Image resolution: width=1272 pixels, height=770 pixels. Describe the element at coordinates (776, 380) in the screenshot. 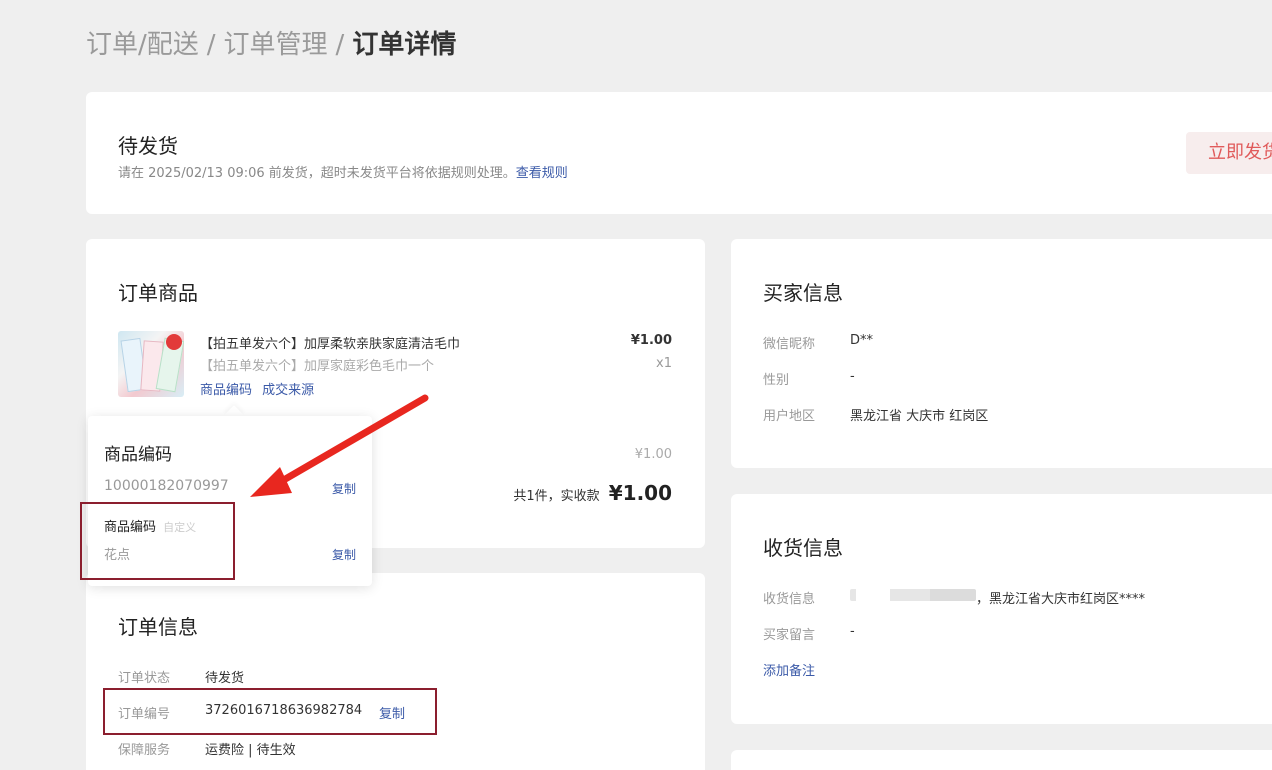

I see `gender-label: 性别` at that location.